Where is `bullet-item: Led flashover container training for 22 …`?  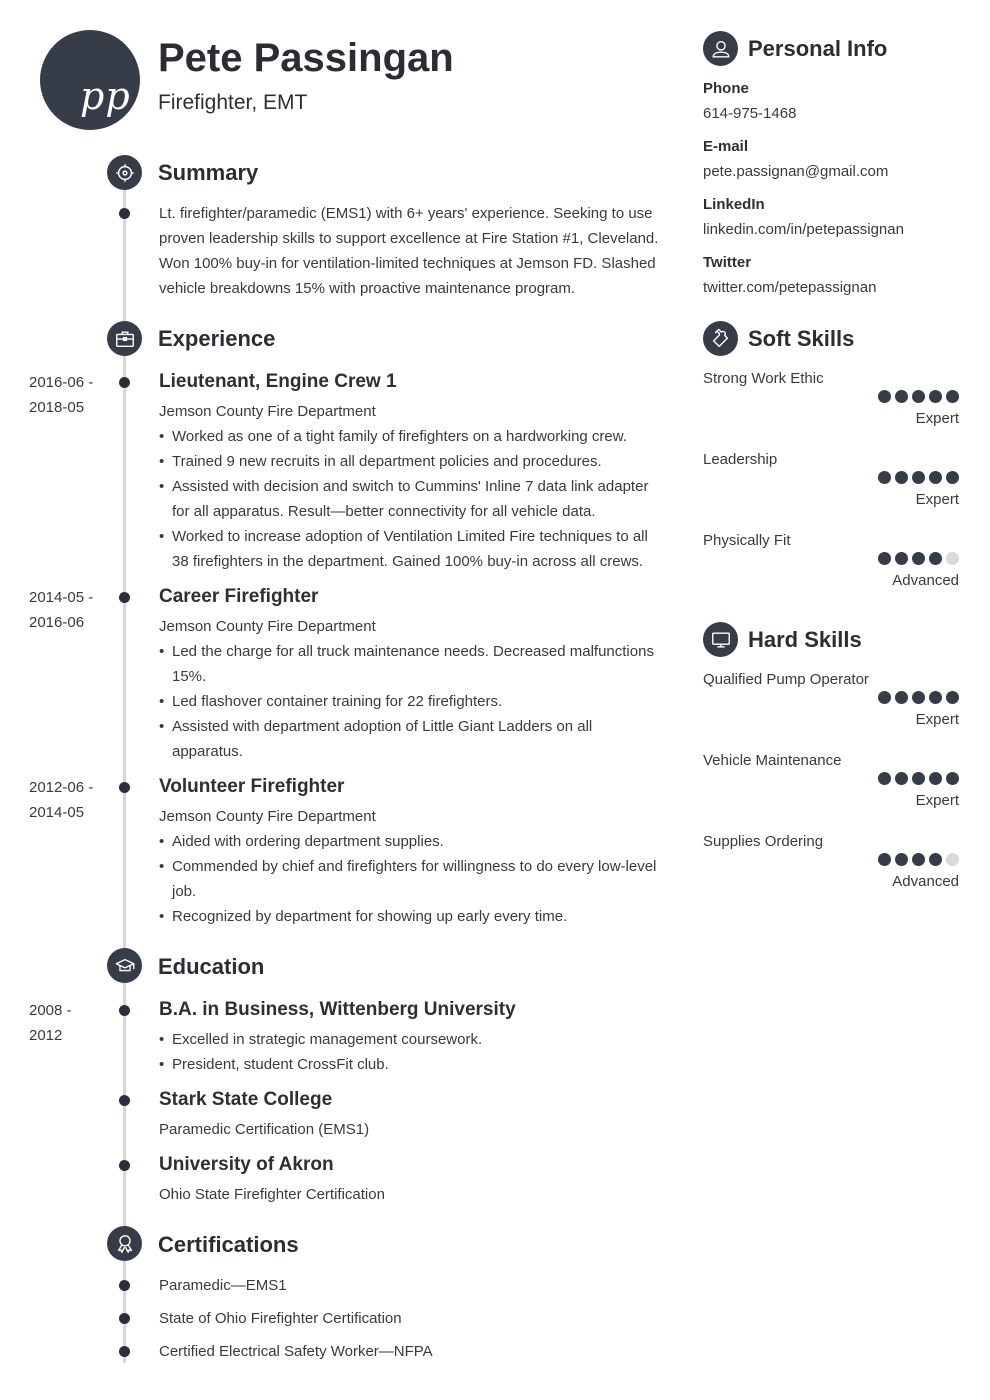 bullet-item: Led flashover container training for 22 … is located at coordinates (411, 701).